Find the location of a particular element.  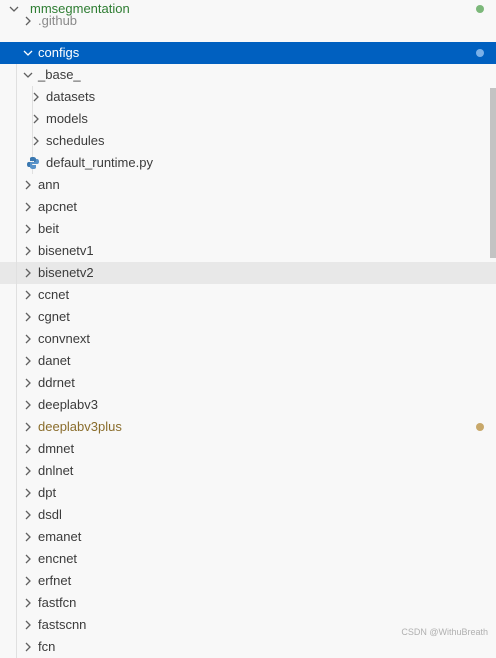

folder-item: datasets is located at coordinates (248, 97).